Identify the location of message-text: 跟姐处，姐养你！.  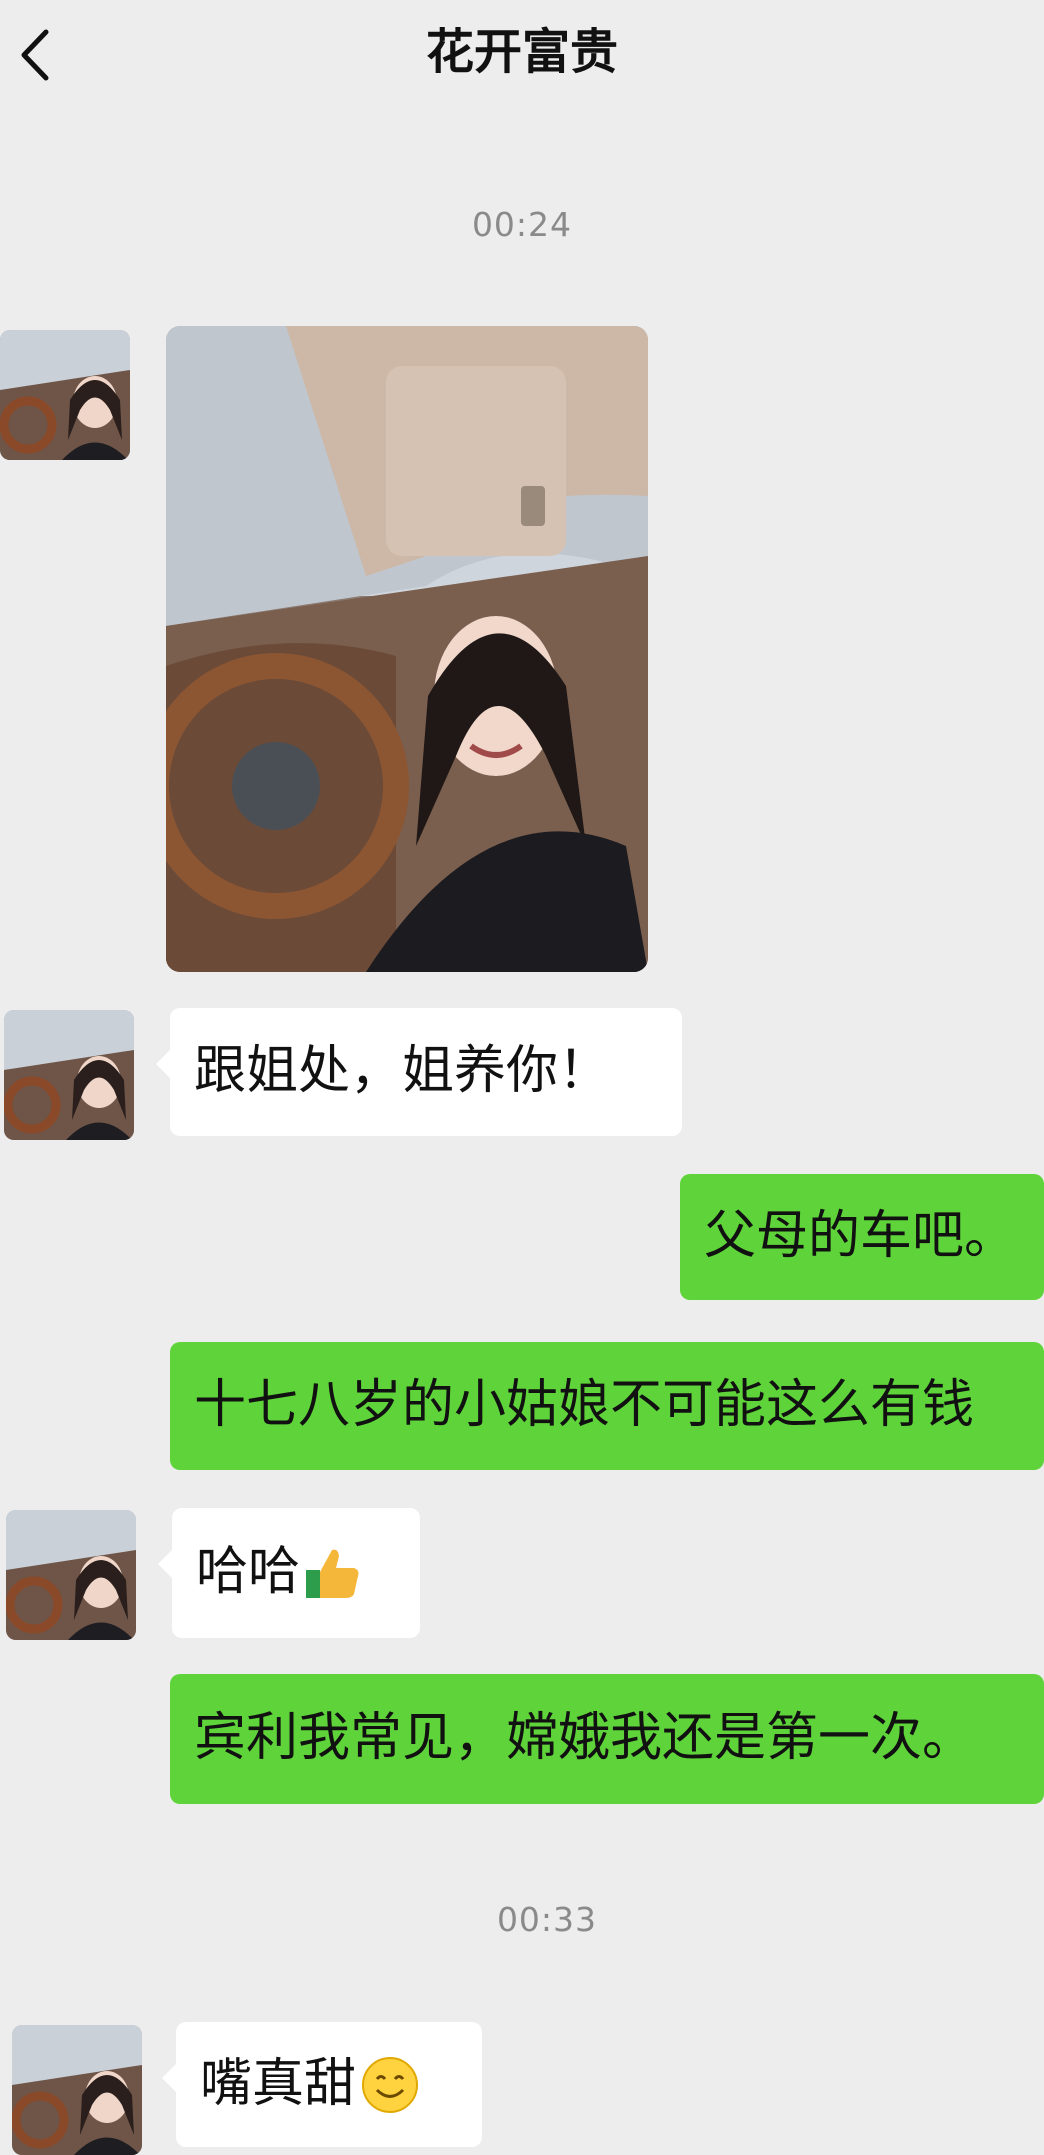
(402, 1071).